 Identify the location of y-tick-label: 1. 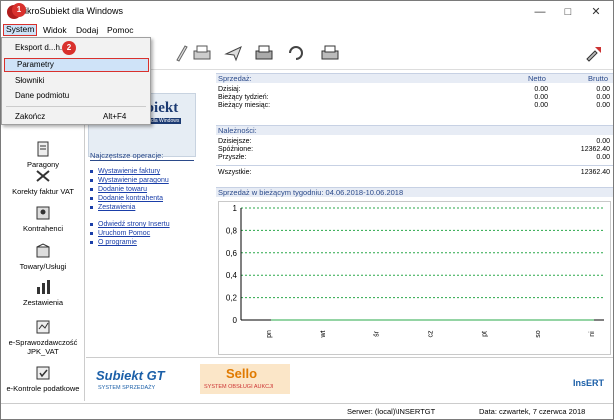
(235, 208).